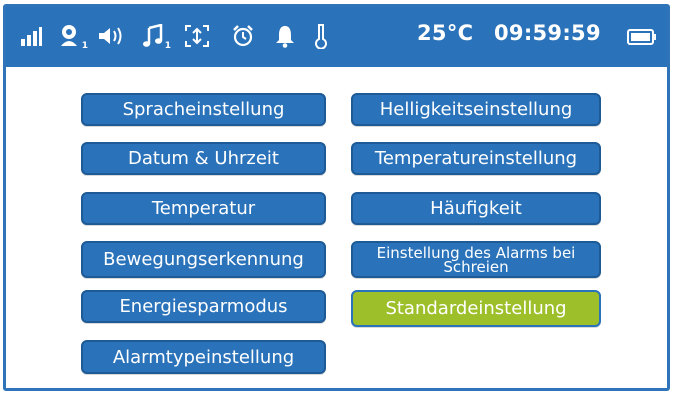 The image size is (679, 401). What do you see at coordinates (476, 109) in the screenshot?
I see `menu-button-brightness: Helligkeitseinstellung` at bounding box center [476, 109].